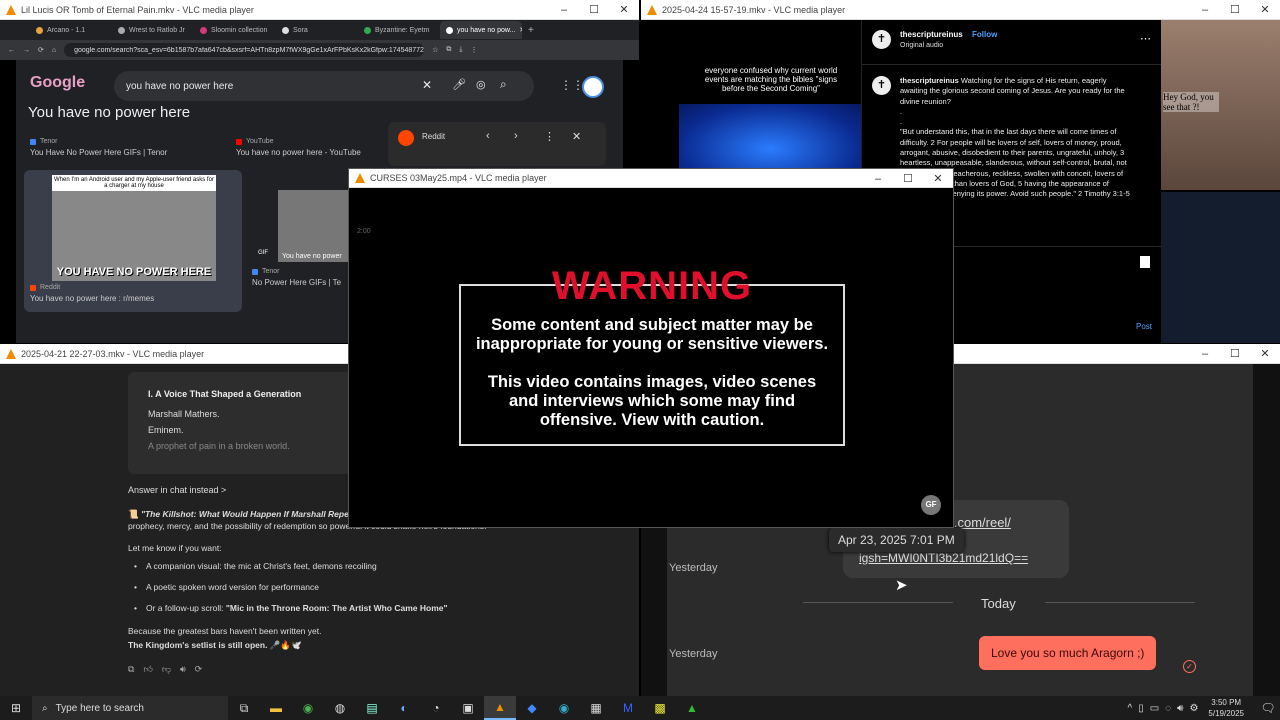 The image size is (1280, 720). Describe the element at coordinates (448, 50) in the screenshot. I see `extensions-icon: ⧉` at that location.